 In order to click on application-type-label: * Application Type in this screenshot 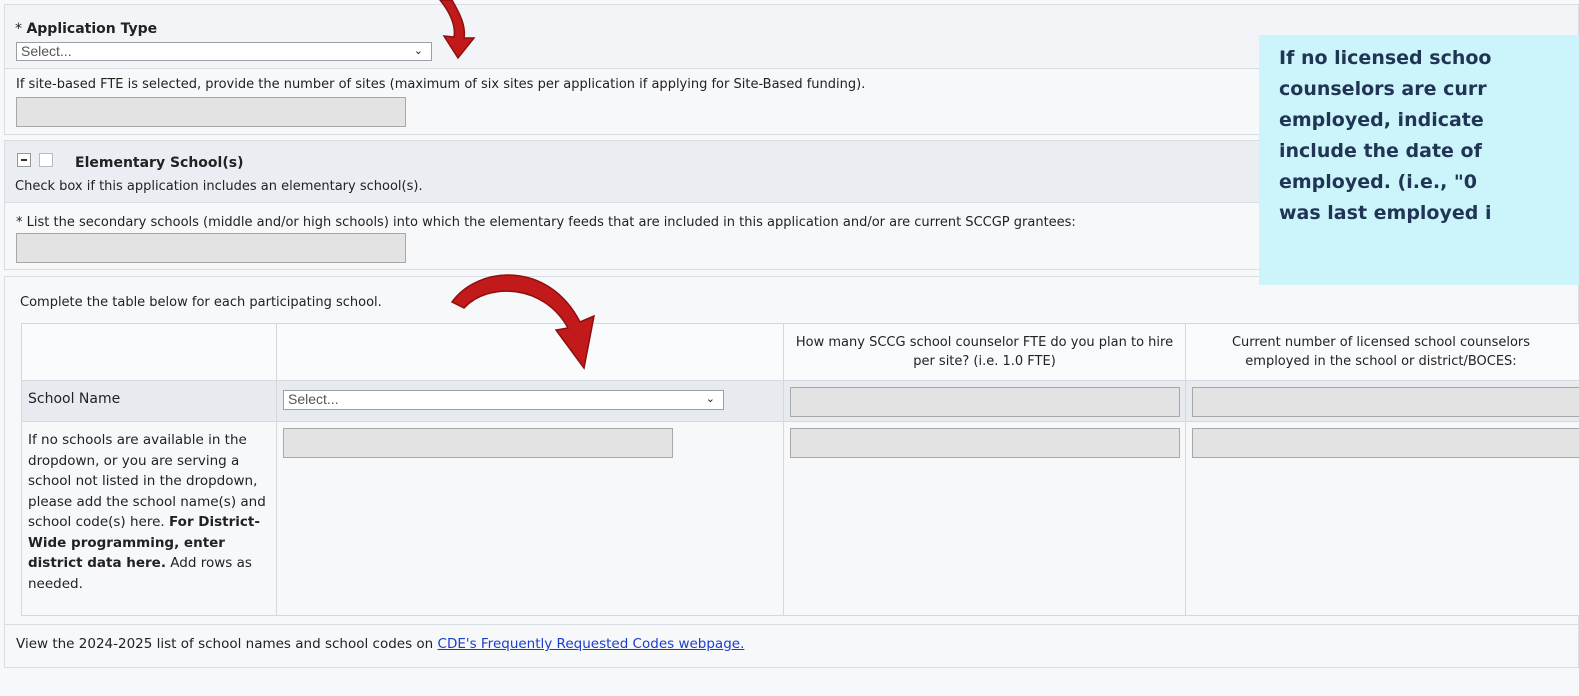, I will do `click(86, 29)`.